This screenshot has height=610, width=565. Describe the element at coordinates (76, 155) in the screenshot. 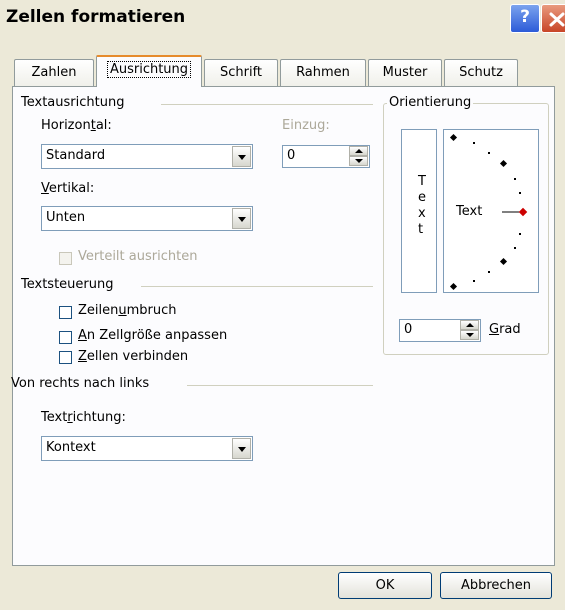

I see `horizontal-value: Standard` at that location.